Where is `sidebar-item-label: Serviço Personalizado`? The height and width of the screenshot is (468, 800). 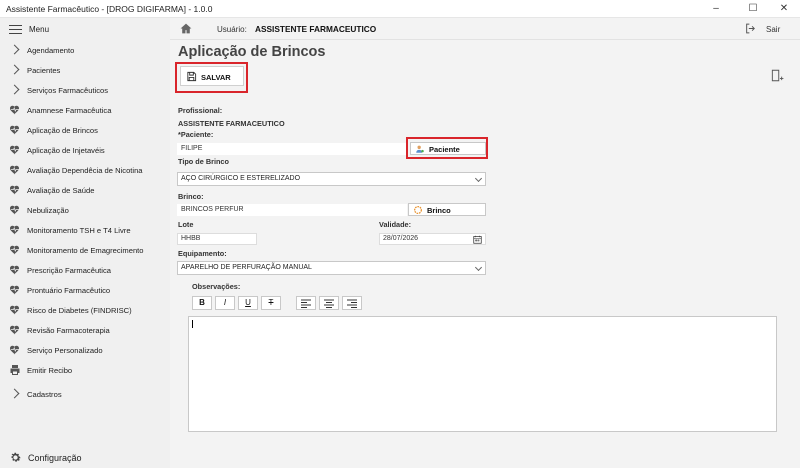 sidebar-item-label: Serviço Personalizado is located at coordinates (65, 350).